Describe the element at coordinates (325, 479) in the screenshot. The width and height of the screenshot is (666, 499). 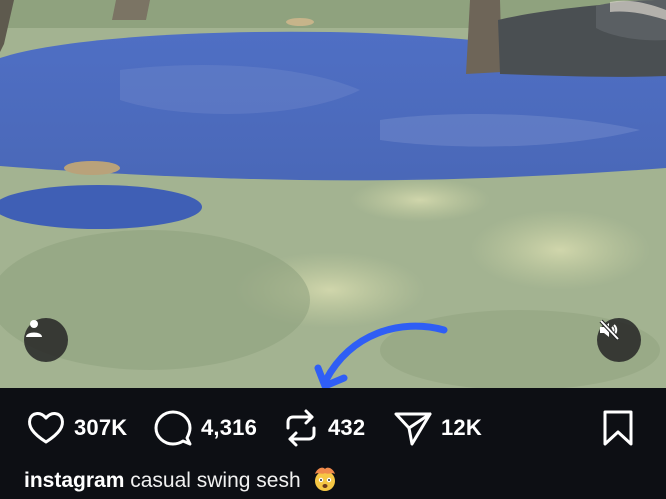
I see `exploding-head-emoji-icon` at that location.